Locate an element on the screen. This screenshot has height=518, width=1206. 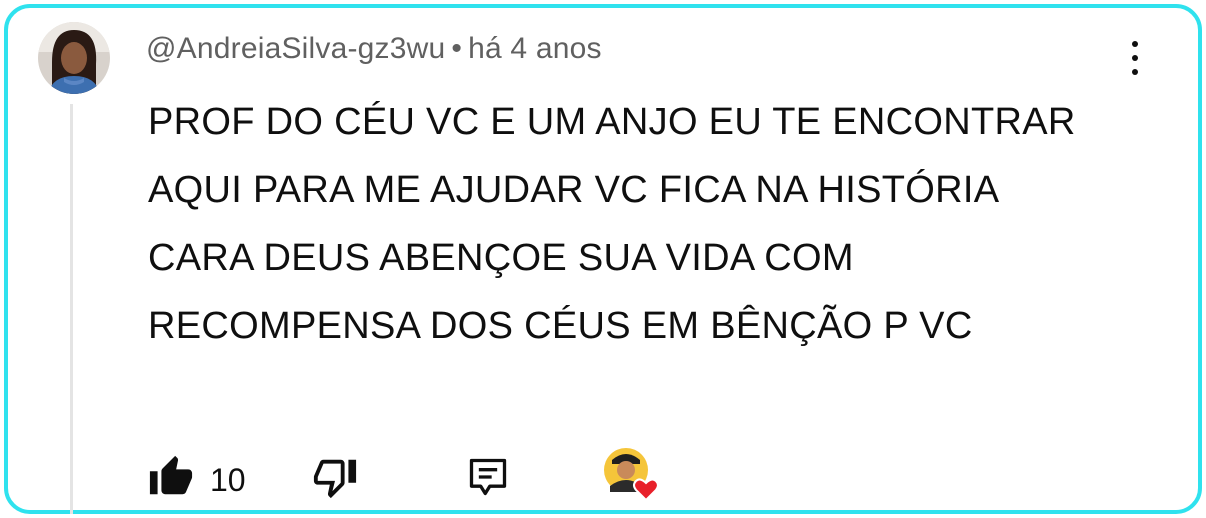
dislike-button is located at coordinates (335, 479).